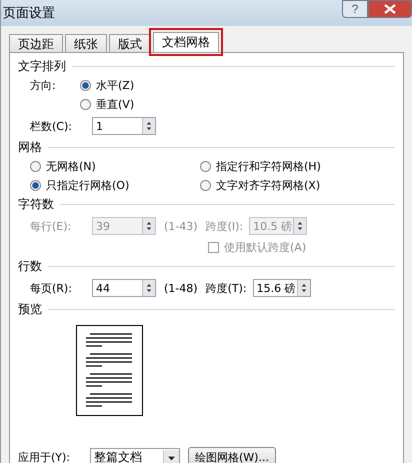 This screenshot has width=412, height=463. I want to click on section-heading: 字符数, so click(36, 204).